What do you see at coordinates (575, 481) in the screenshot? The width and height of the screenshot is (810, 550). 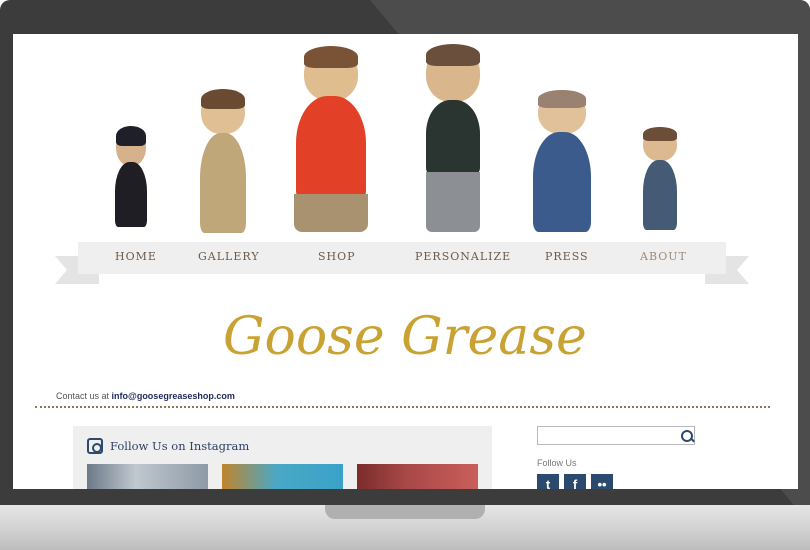 I see `facebook-icon: f` at bounding box center [575, 481].